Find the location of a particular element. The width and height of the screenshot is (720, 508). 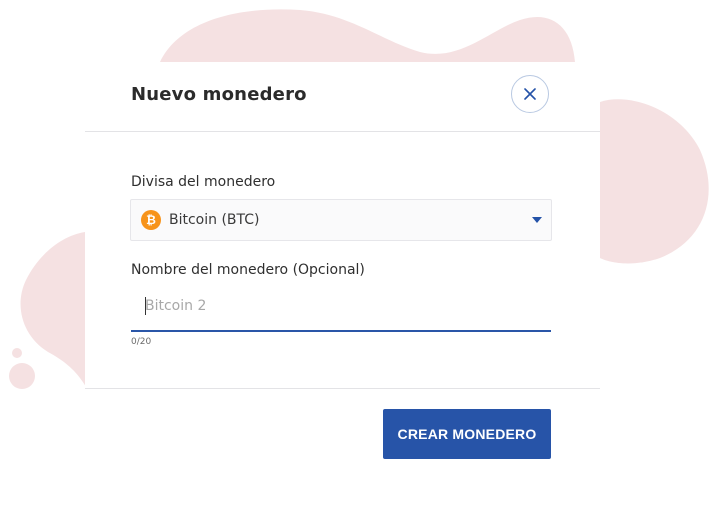

footer-divider is located at coordinates (342, 388).